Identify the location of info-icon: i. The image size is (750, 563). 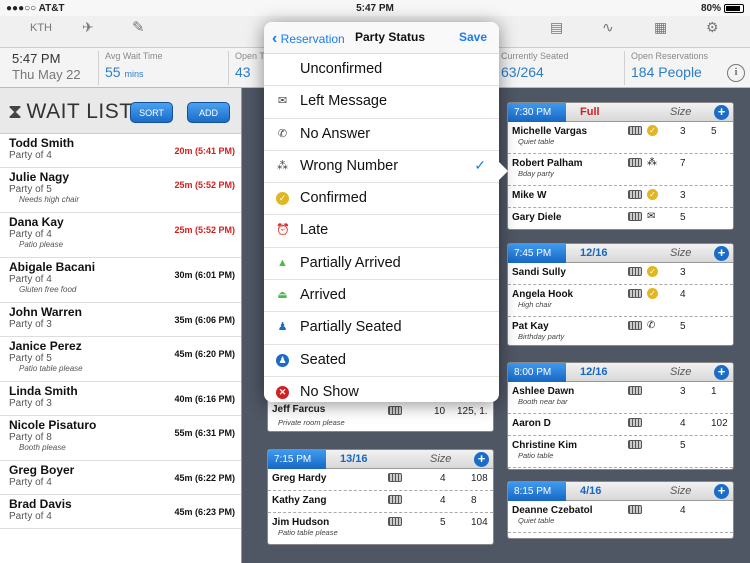
(736, 73).